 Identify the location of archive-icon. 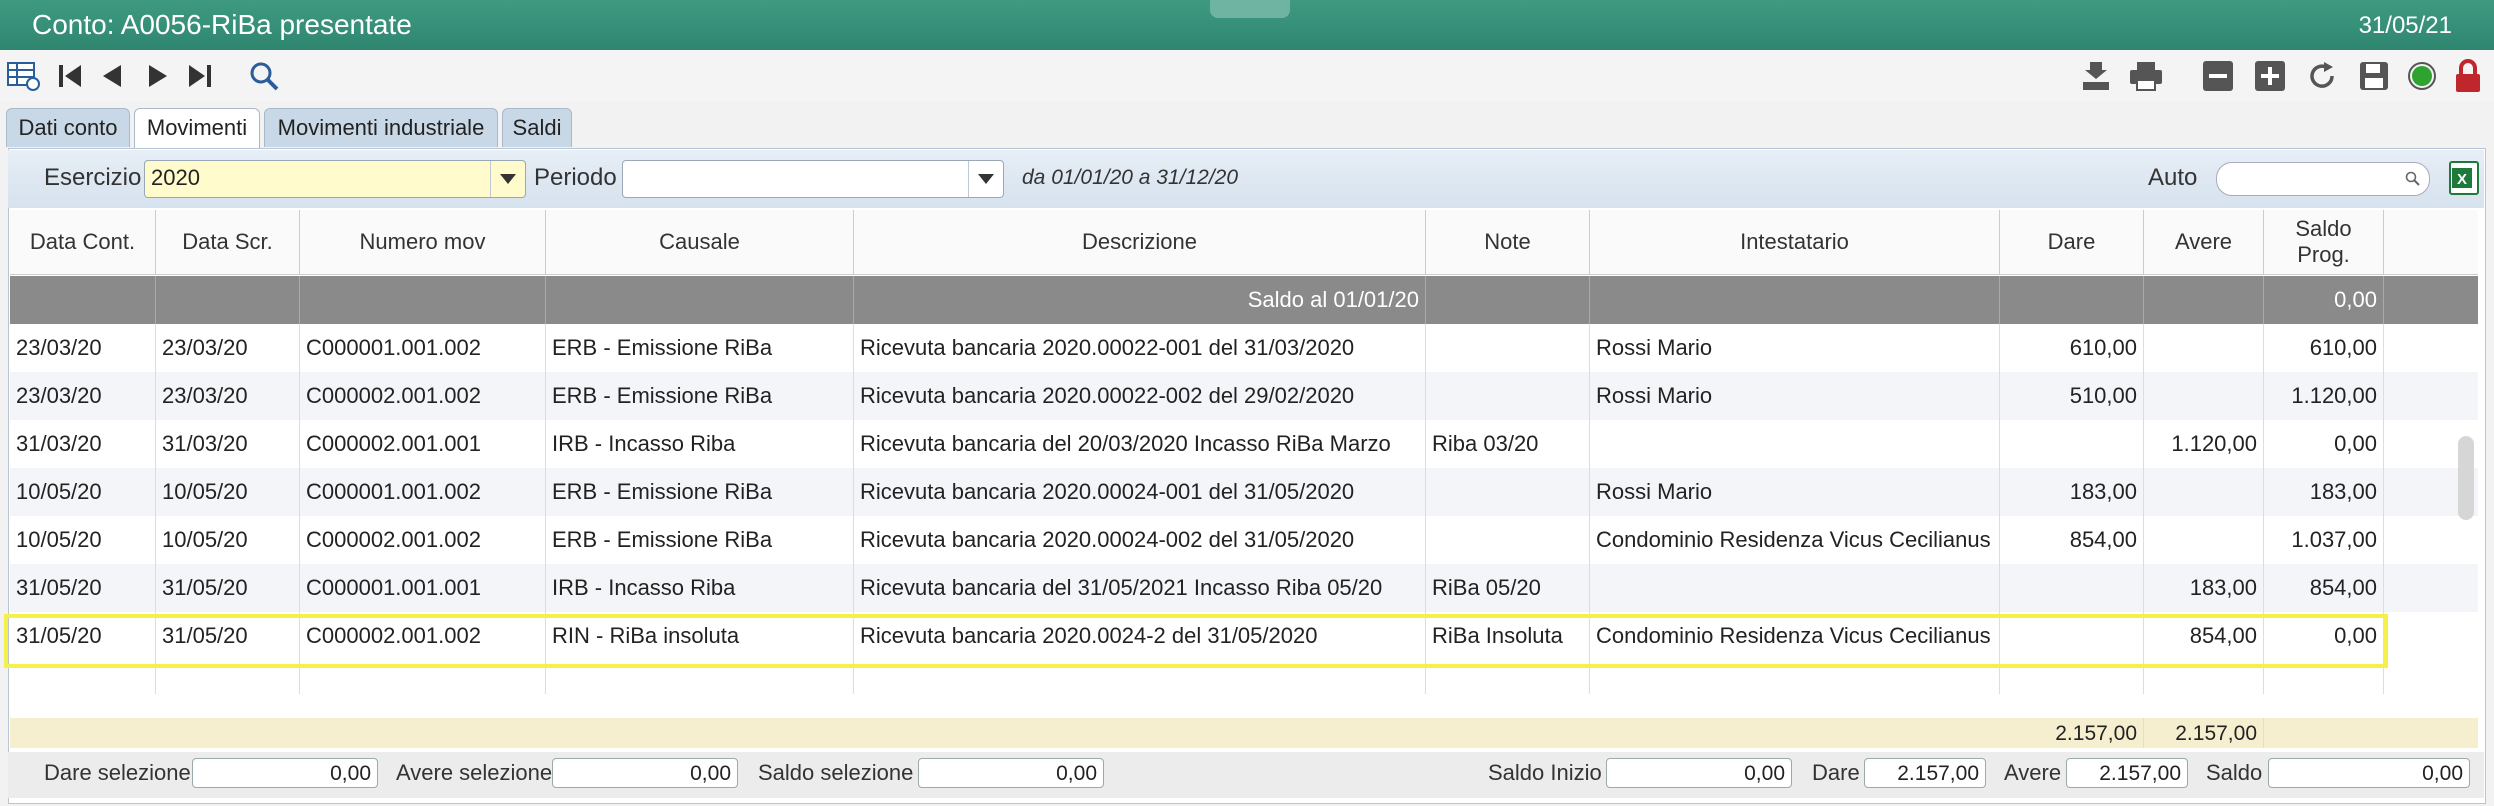
(2096, 76).